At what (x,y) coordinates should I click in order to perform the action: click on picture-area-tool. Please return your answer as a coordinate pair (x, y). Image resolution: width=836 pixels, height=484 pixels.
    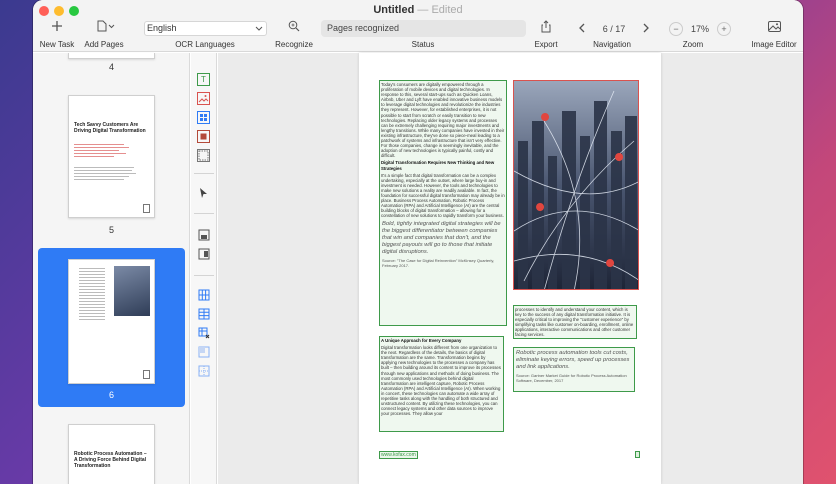
    Looking at the image, I should click on (203, 98).